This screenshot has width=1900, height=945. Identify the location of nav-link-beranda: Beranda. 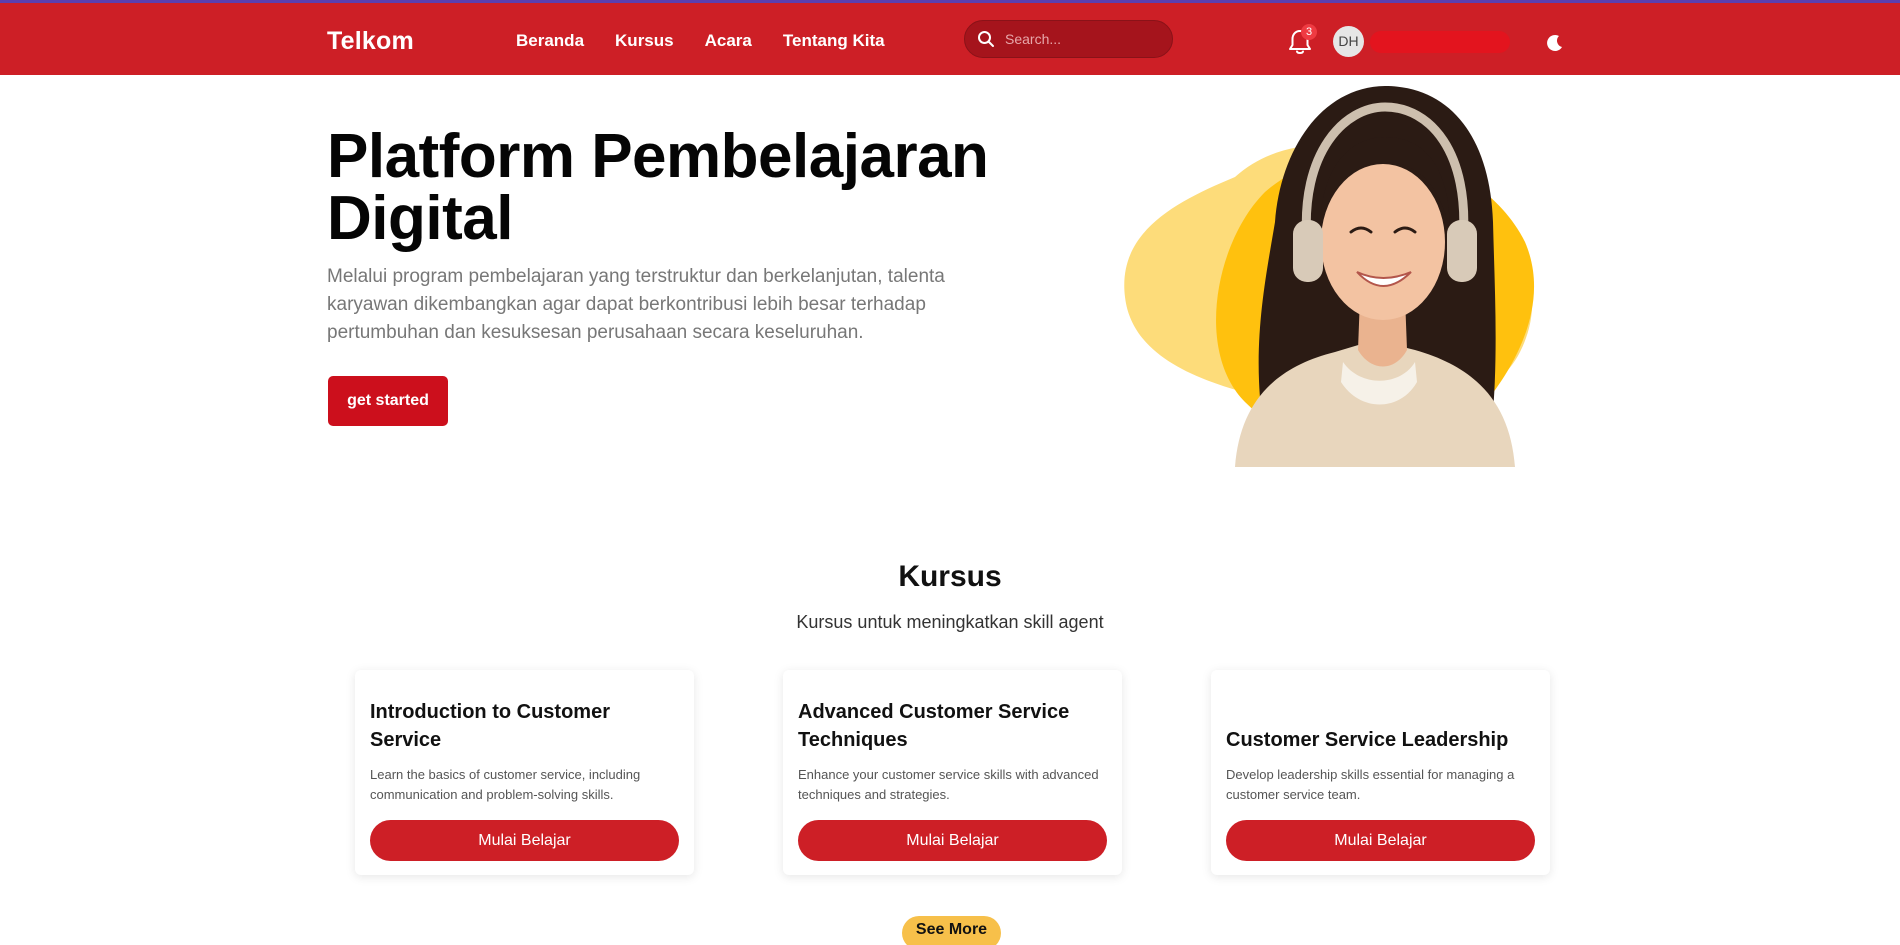
(550, 41).